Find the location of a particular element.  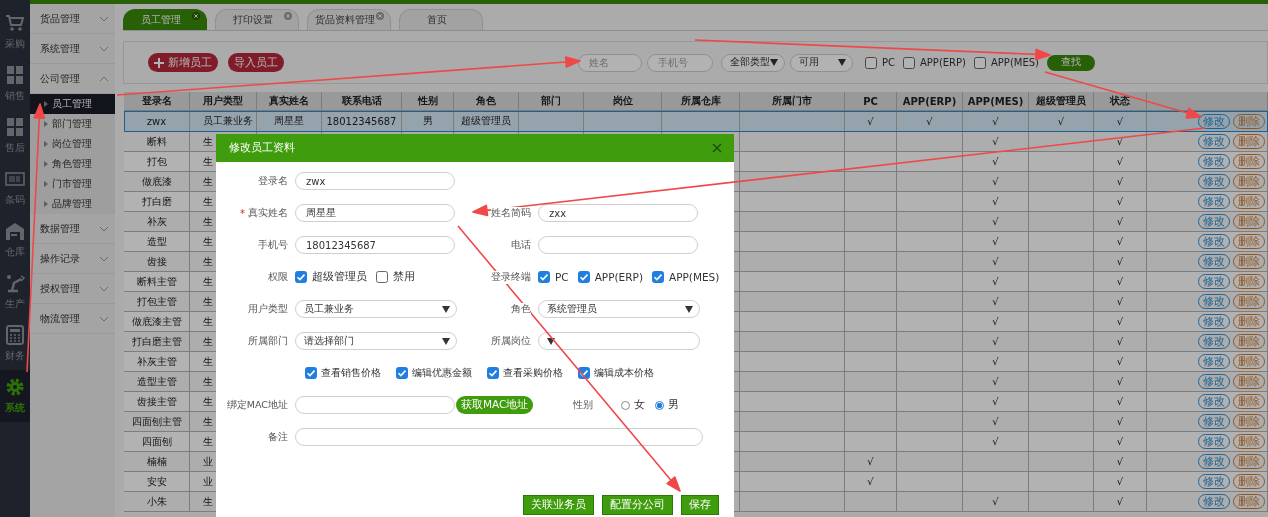

field-label: 角色 is located at coordinates (521, 309).